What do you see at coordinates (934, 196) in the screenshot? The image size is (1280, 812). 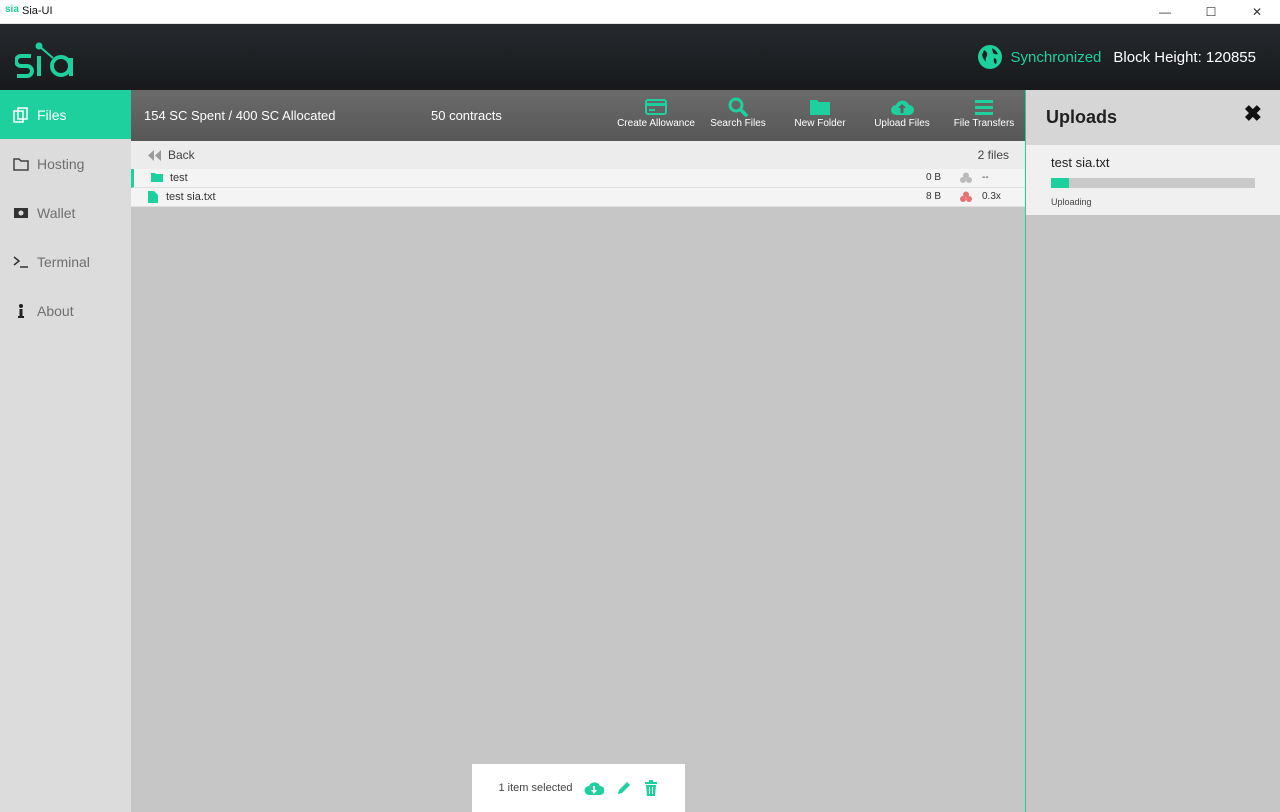 I see `file-size: 8 B` at bounding box center [934, 196].